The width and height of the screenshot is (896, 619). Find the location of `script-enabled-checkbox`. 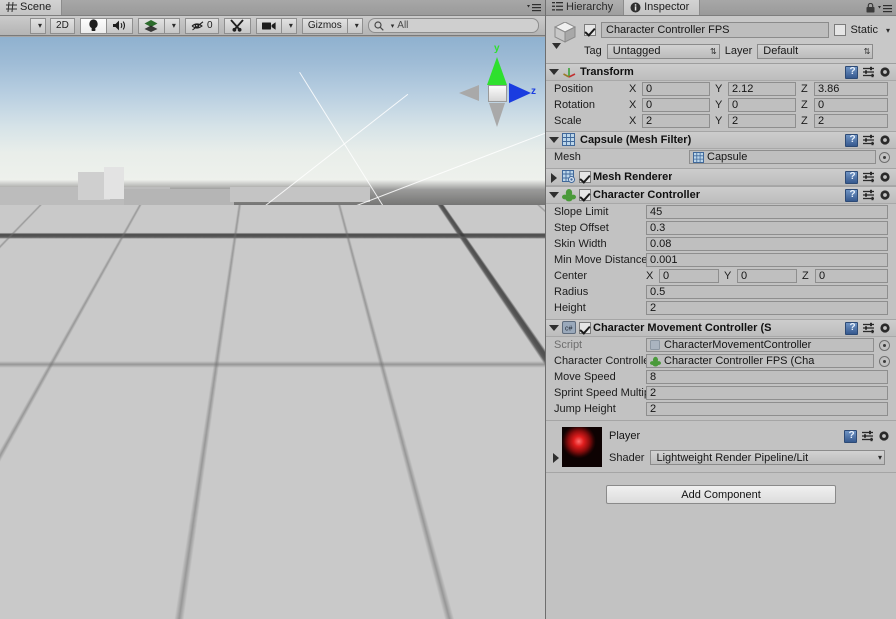

script-enabled-checkbox is located at coordinates (585, 328).